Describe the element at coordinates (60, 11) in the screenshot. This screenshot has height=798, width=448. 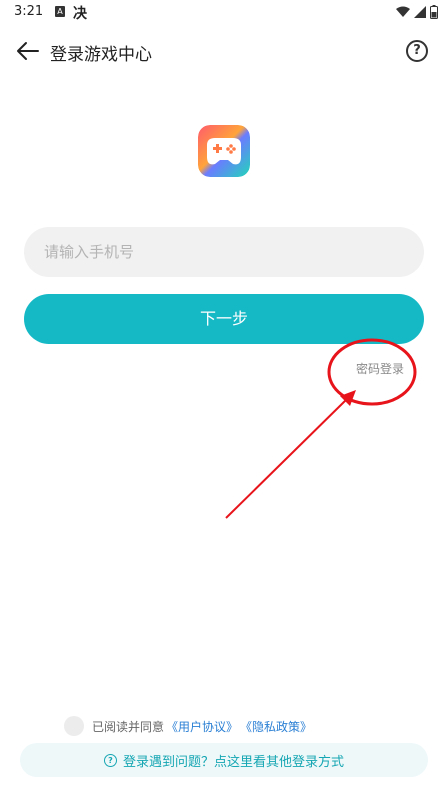
I see `notification-a-icon: A` at that location.